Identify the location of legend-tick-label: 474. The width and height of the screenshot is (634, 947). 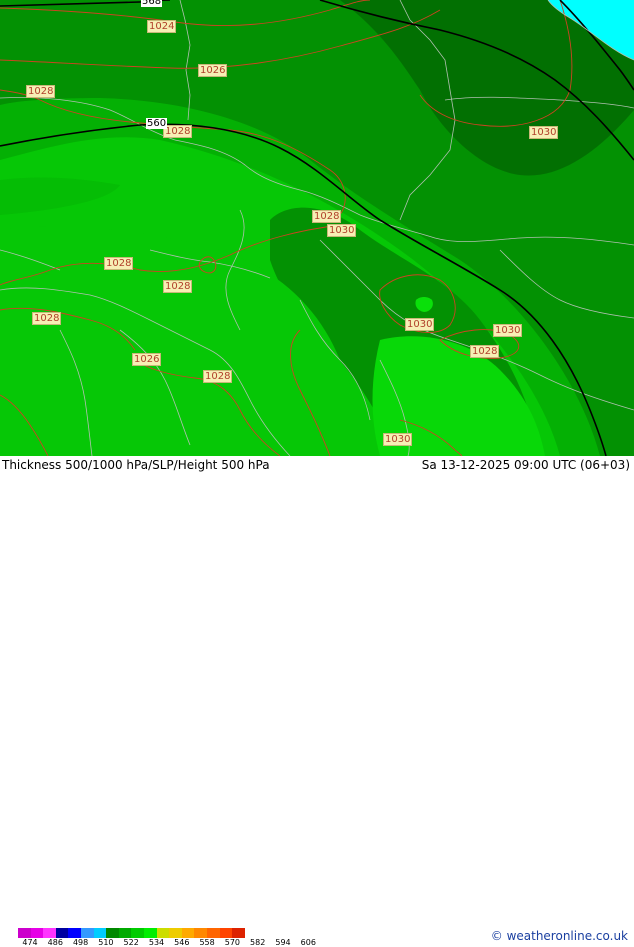
(30, 942).